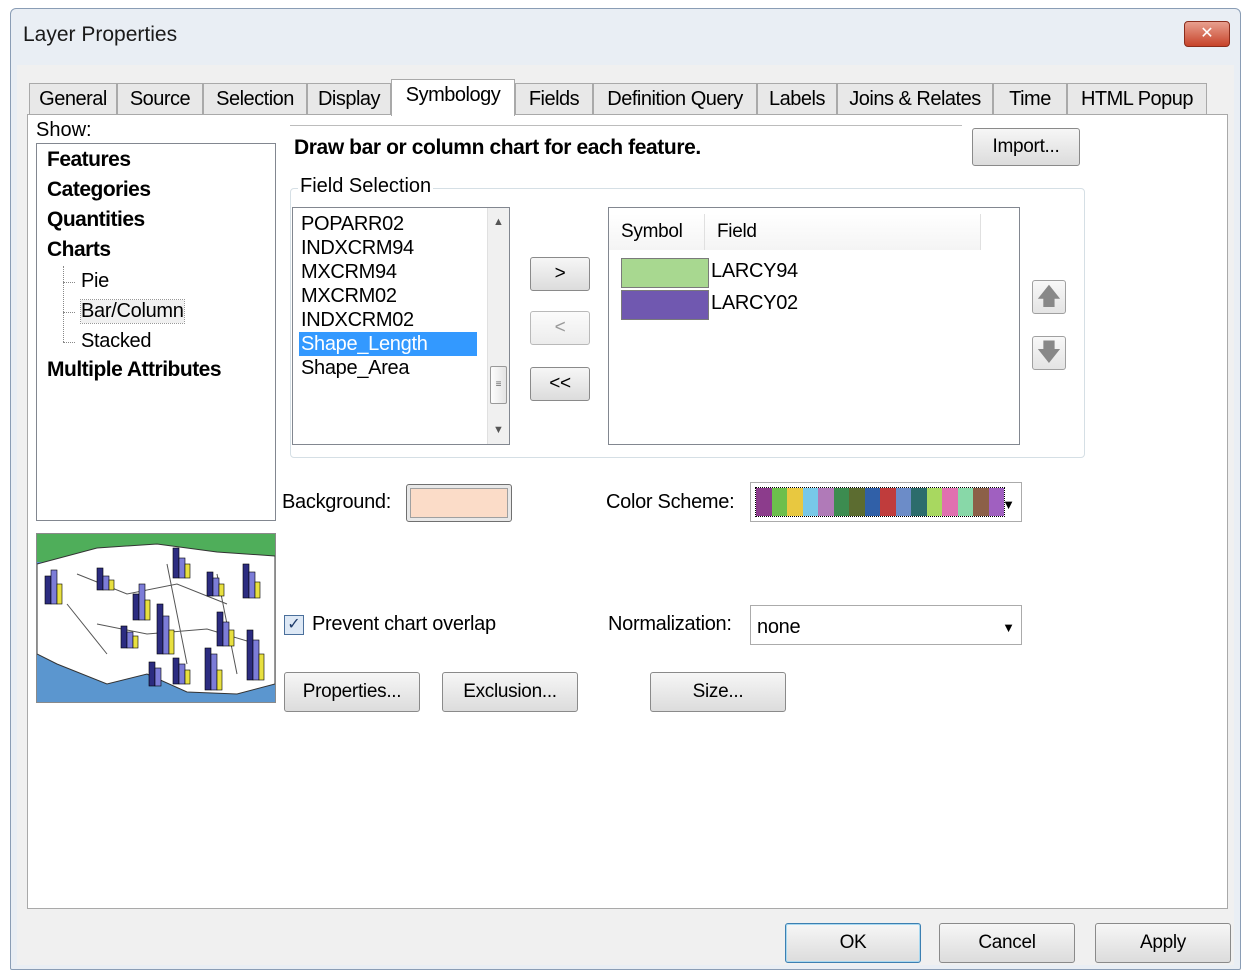  What do you see at coordinates (1137, 99) in the screenshot?
I see `tab-html-popup: HTML Popup` at bounding box center [1137, 99].